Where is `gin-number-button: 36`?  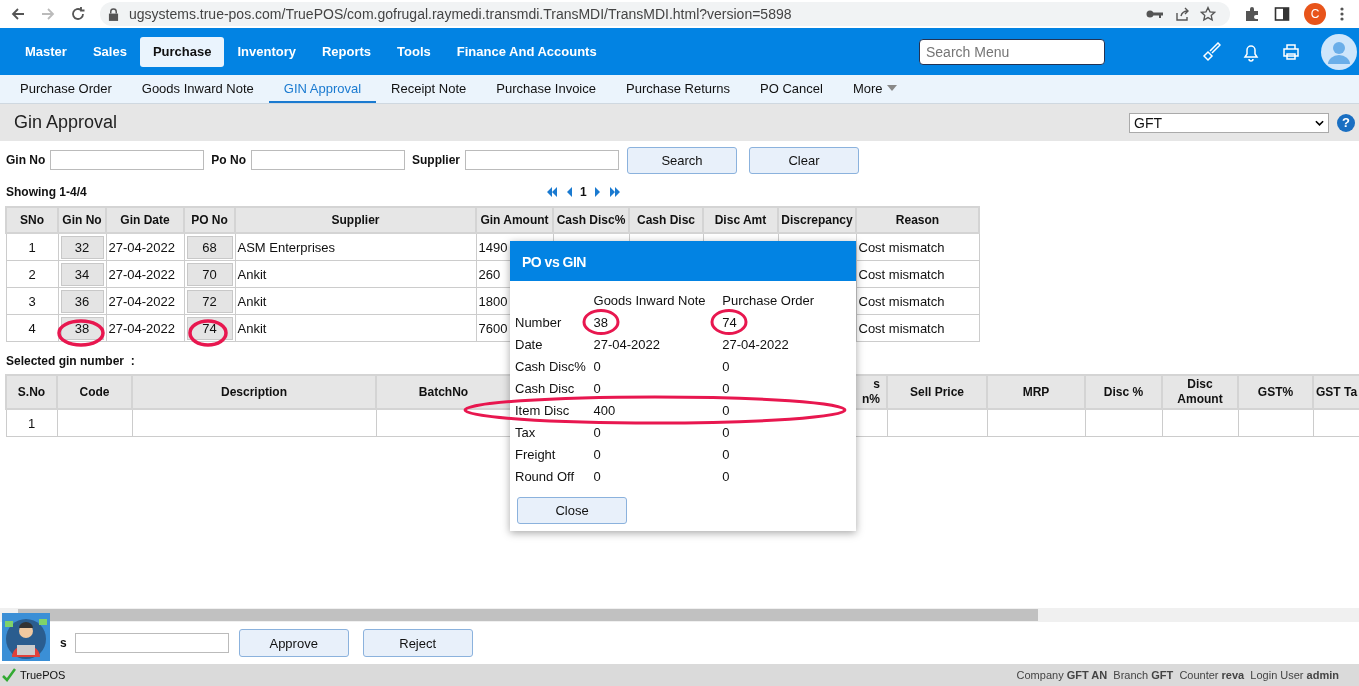 gin-number-button: 36 is located at coordinates (82, 301).